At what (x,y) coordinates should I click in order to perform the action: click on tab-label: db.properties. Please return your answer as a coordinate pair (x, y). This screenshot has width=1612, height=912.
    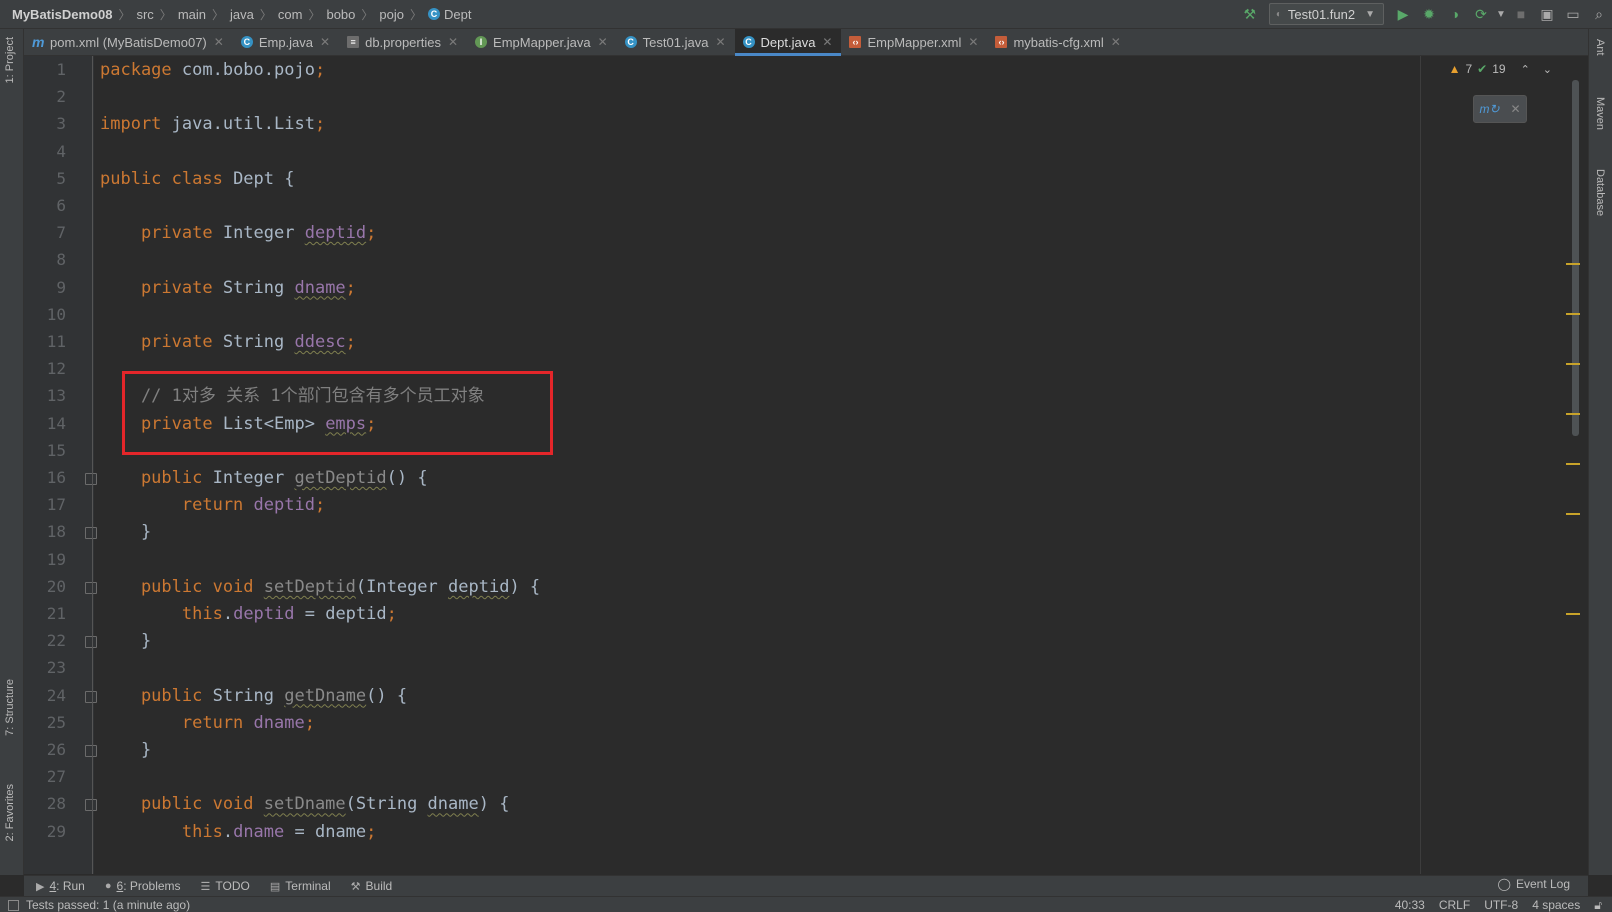
    Looking at the image, I should click on (403, 42).